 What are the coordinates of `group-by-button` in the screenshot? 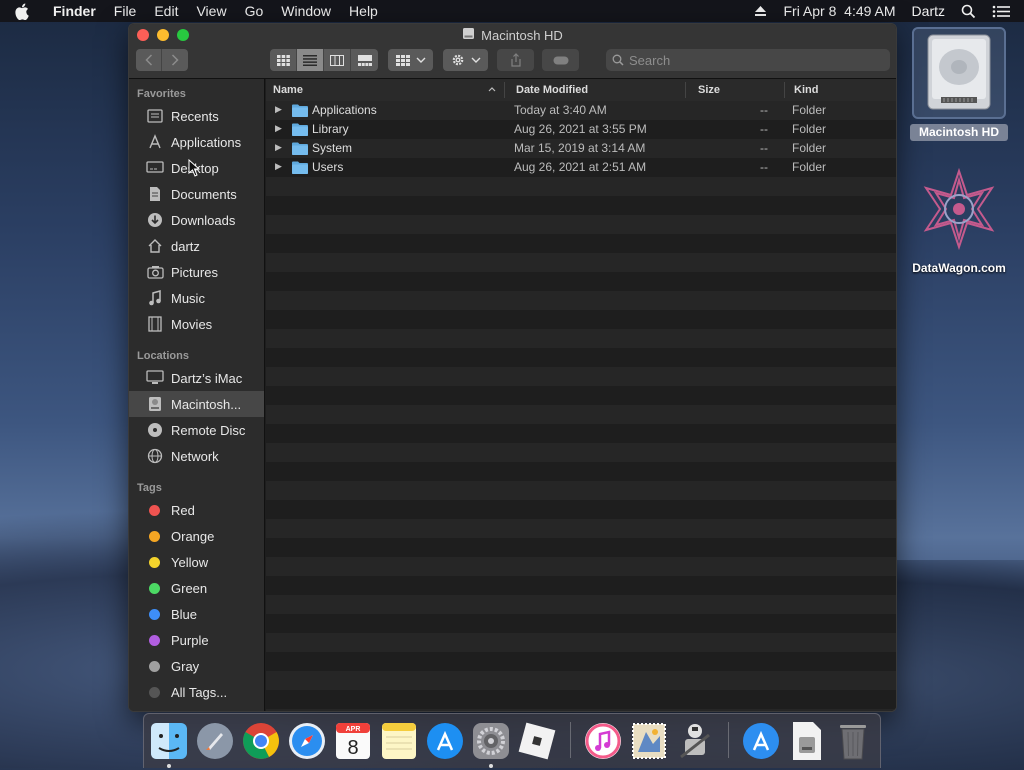 It's located at (410, 60).